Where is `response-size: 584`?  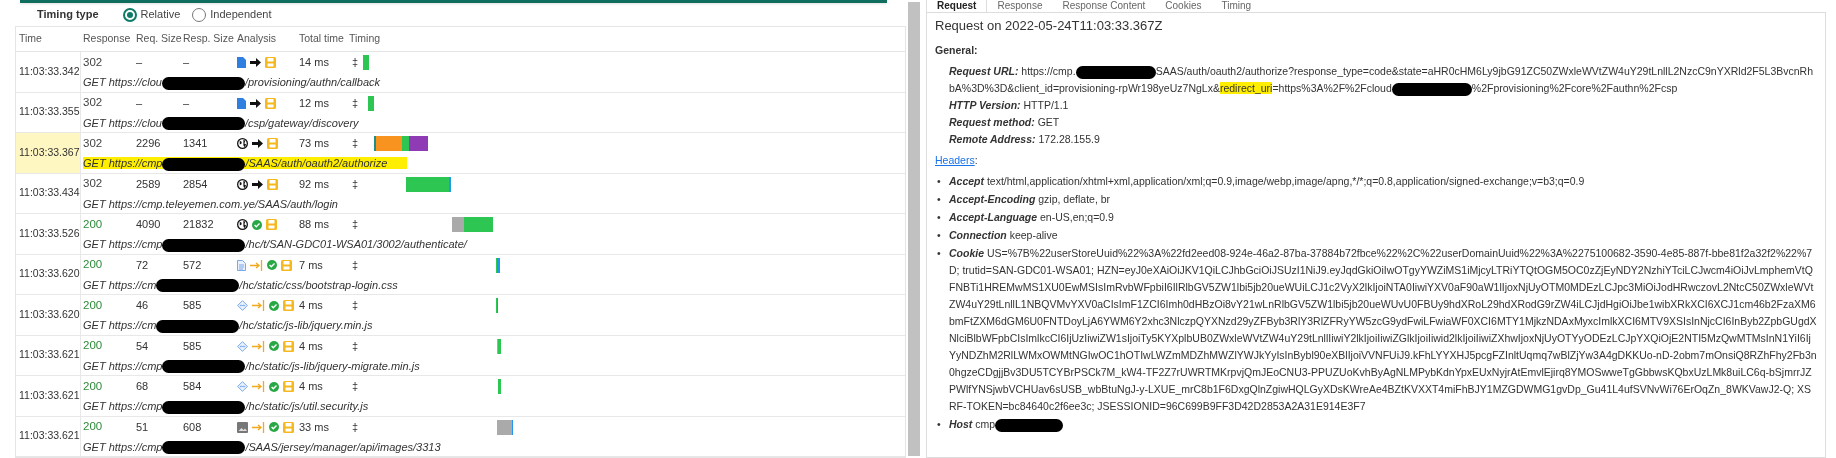 response-size: 584 is located at coordinates (193, 387).